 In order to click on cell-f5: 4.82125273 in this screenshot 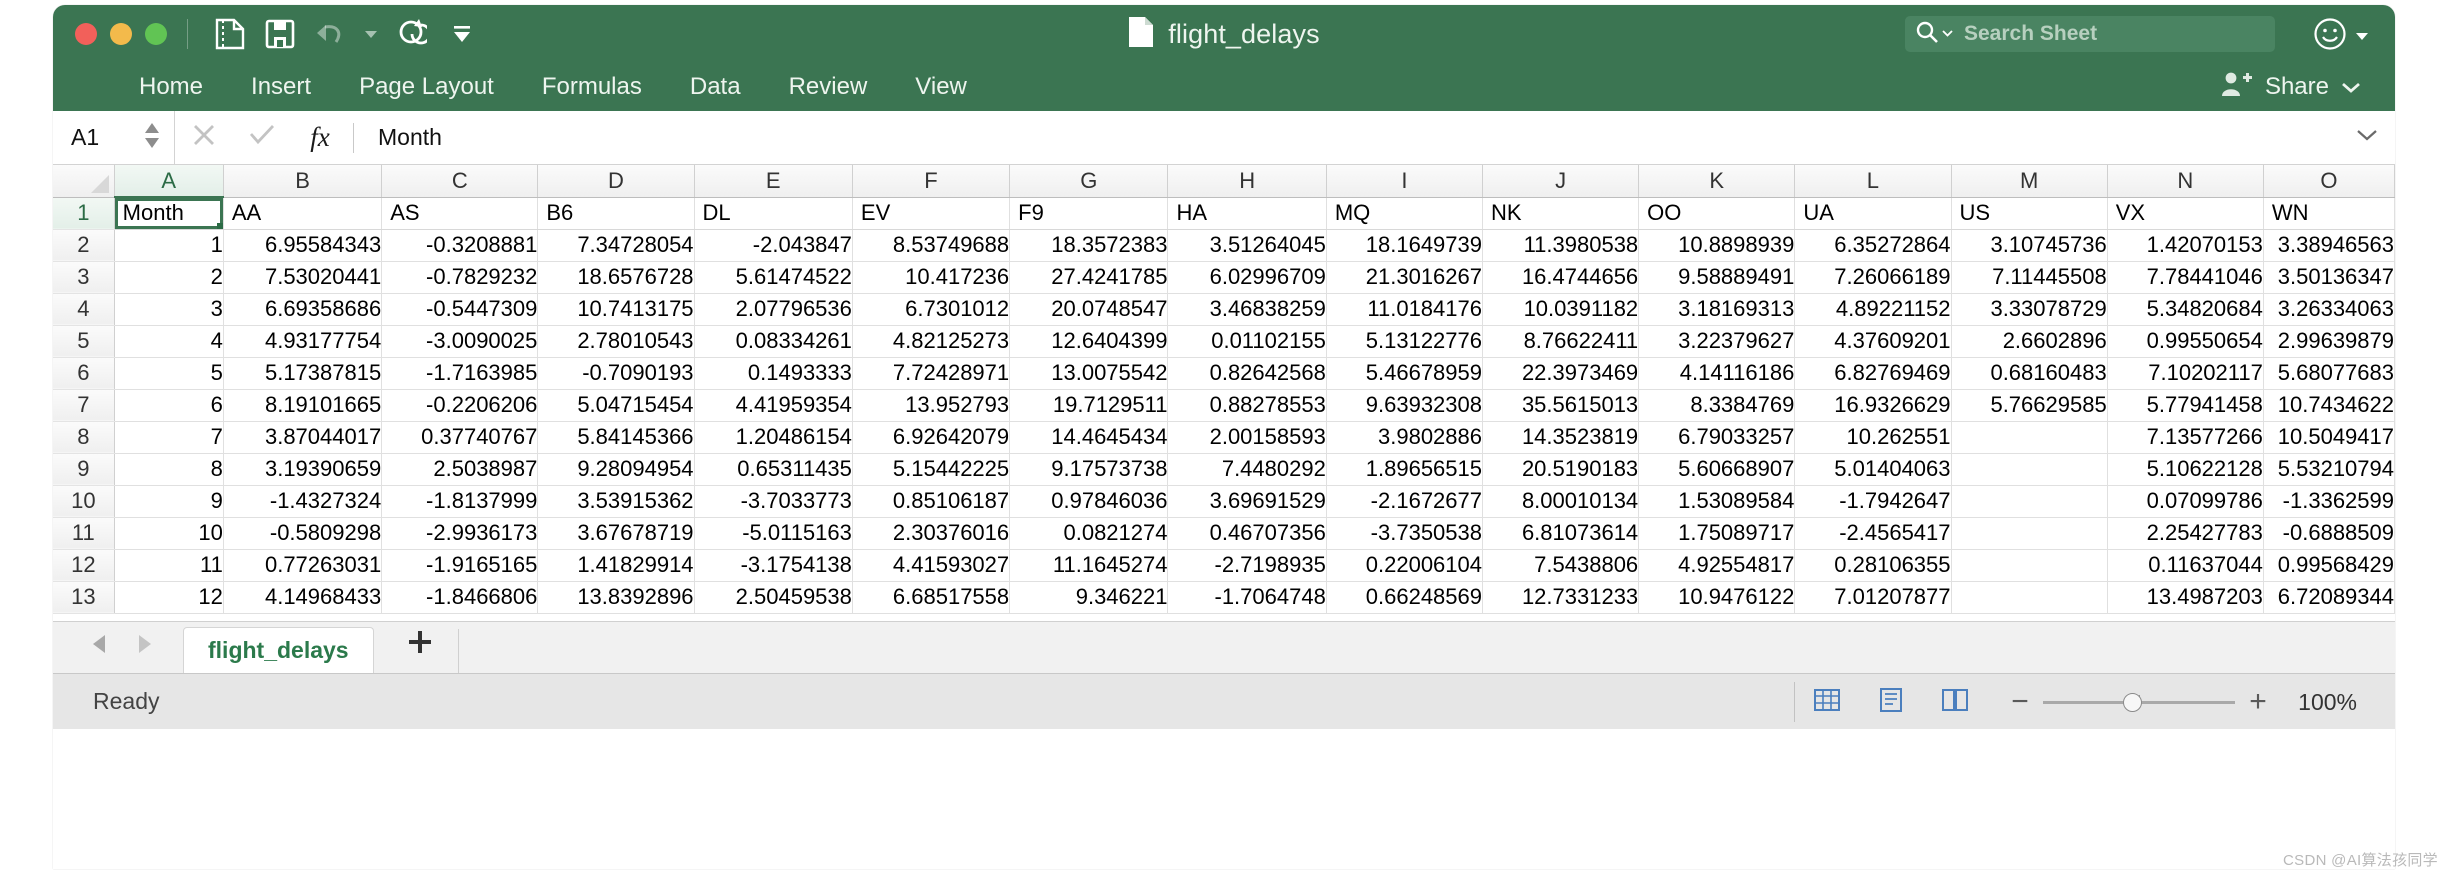, I will do `click(931, 341)`.